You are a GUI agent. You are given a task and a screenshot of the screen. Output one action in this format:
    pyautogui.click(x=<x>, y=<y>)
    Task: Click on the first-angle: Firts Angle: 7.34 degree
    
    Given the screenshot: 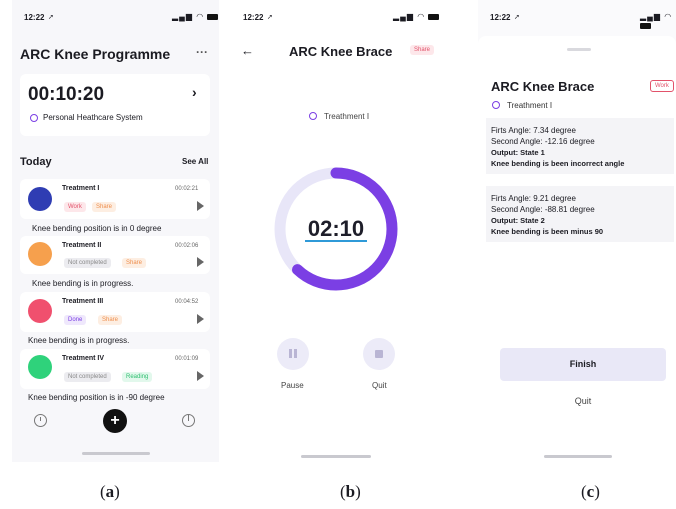 What is the action you would take?
    pyautogui.click(x=533, y=130)
    